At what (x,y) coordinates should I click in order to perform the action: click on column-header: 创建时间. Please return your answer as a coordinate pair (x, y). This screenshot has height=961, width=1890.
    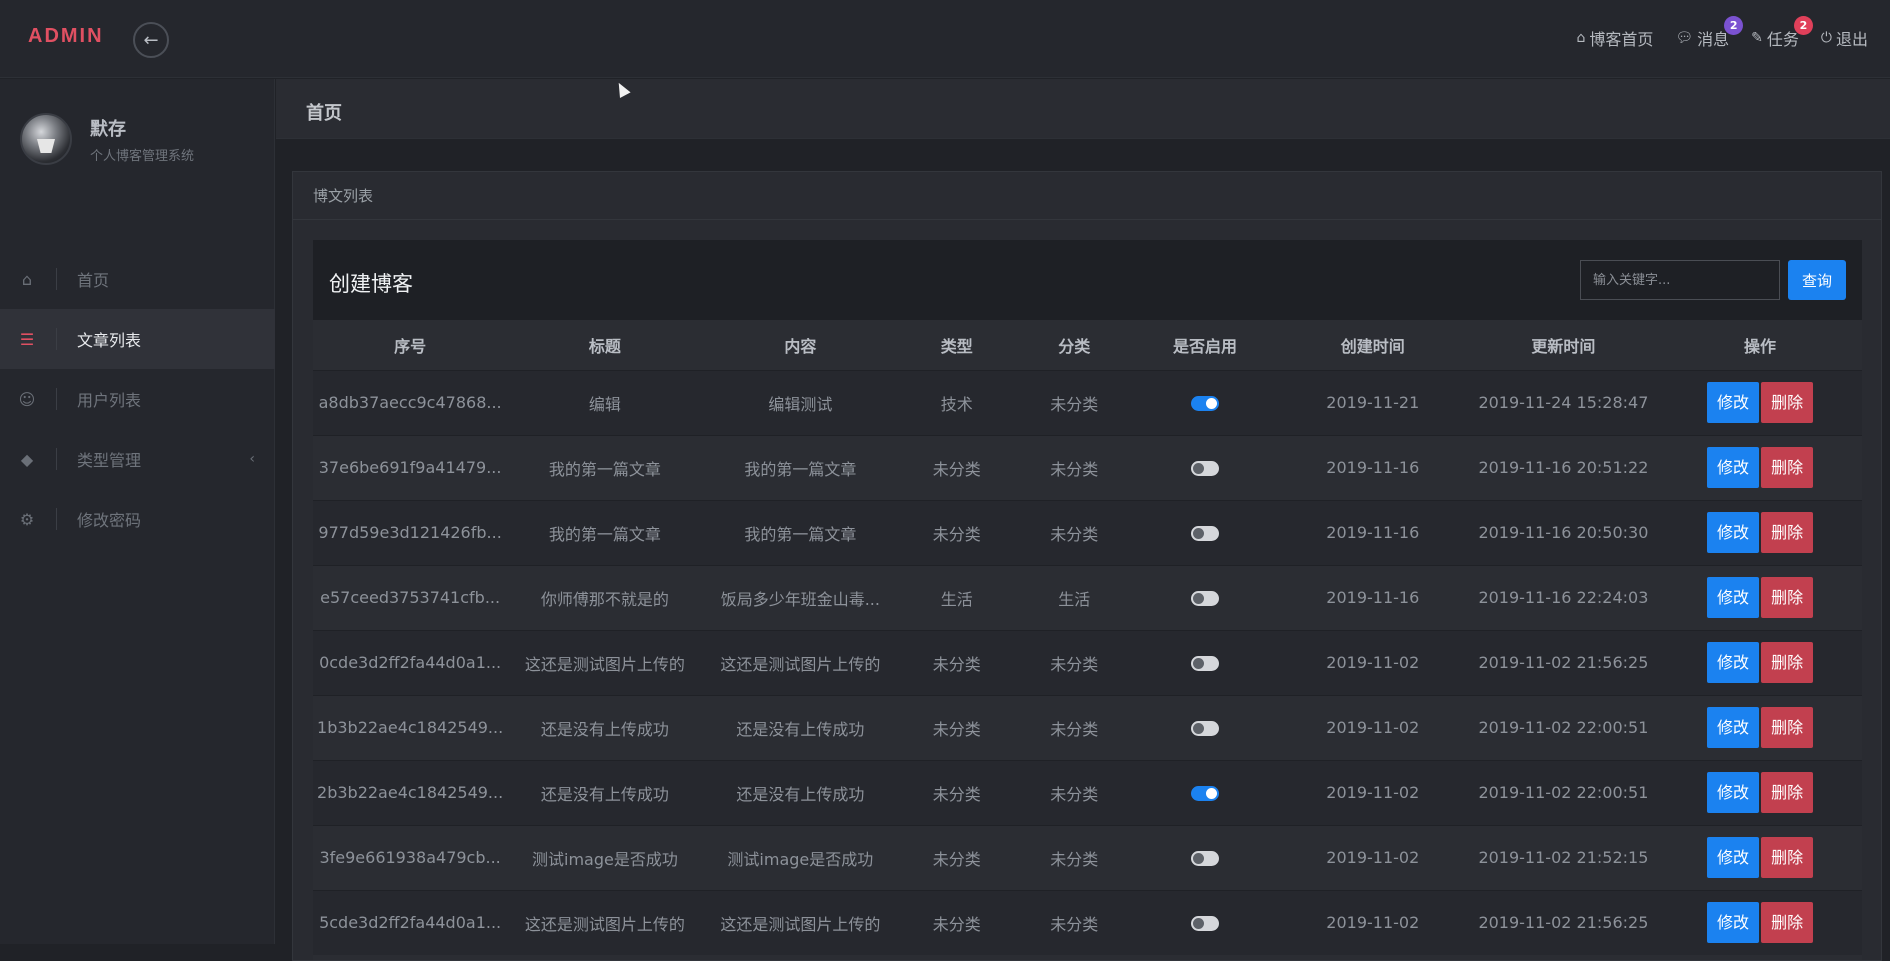
    Looking at the image, I should click on (1372, 345).